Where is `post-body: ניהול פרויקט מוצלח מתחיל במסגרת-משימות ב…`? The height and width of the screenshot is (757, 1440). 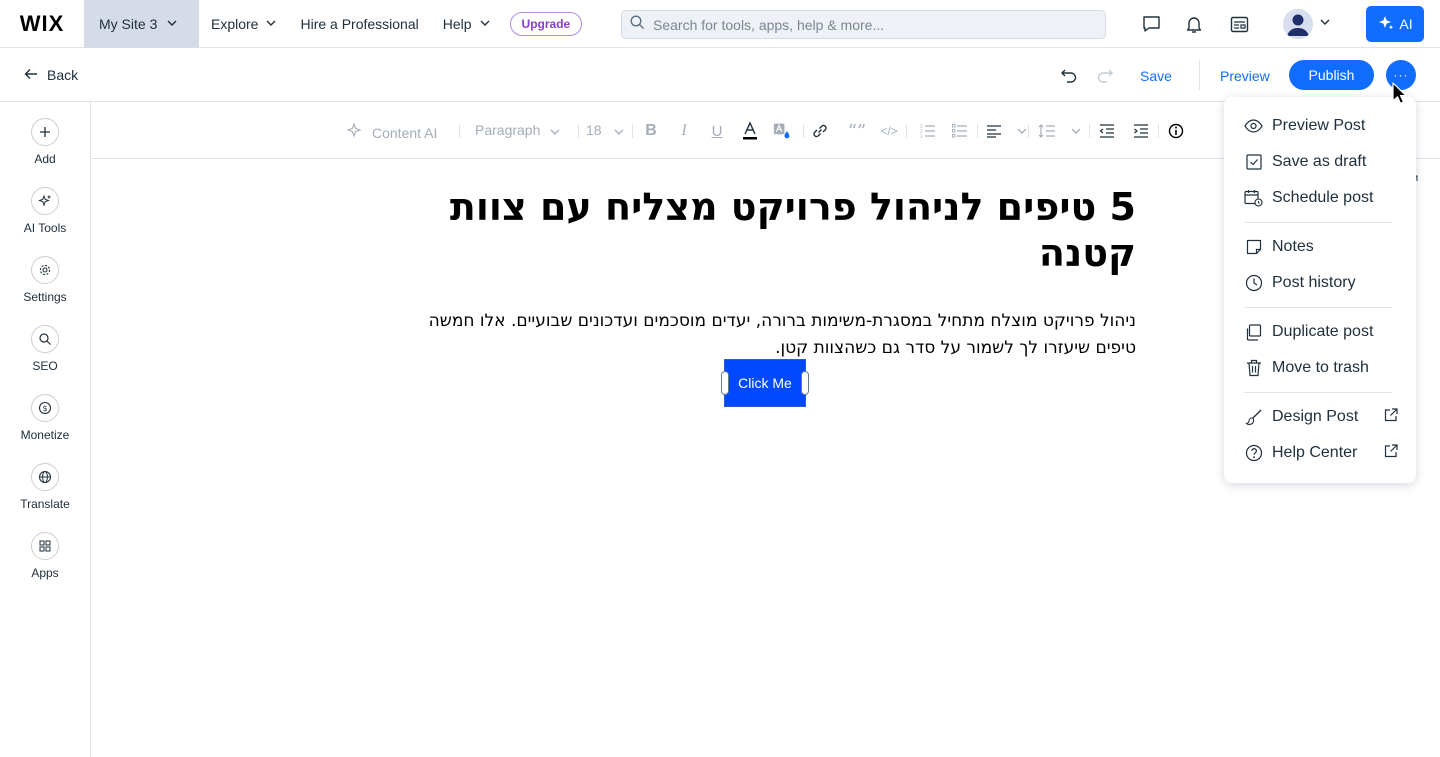
post-body: ניהול פרויקט מוצלח מתחיל במסגרת-משימות ב… is located at coordinates (768, 335).